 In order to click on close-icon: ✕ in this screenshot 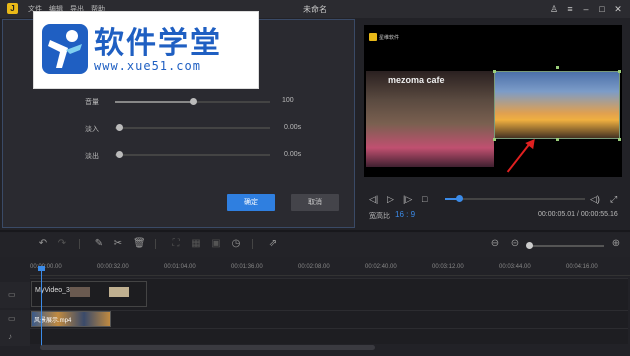, I will do `click(618, 9)`.